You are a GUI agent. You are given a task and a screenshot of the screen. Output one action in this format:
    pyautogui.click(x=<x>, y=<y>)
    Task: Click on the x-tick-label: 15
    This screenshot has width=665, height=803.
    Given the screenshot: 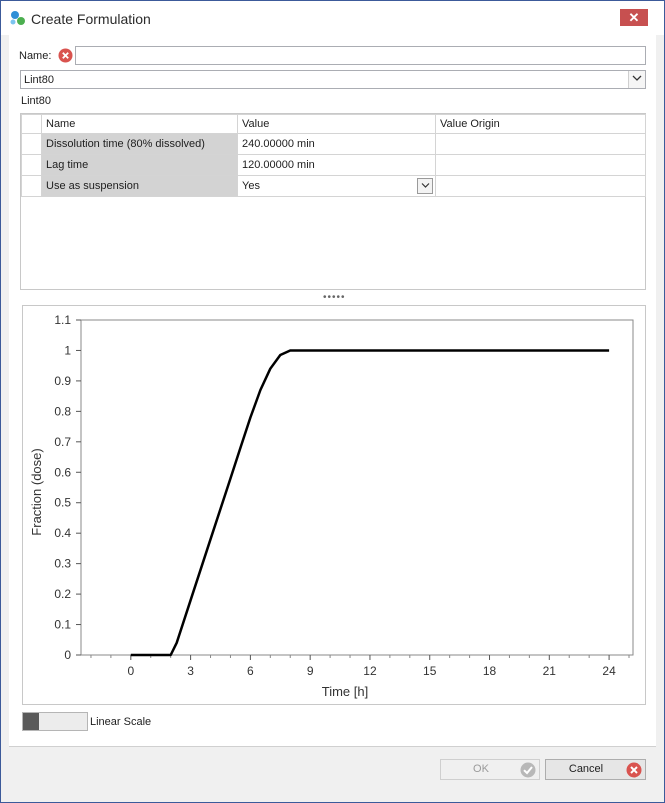 What is the action you would take?
    pyautogui.click(x=430, y=671)
    